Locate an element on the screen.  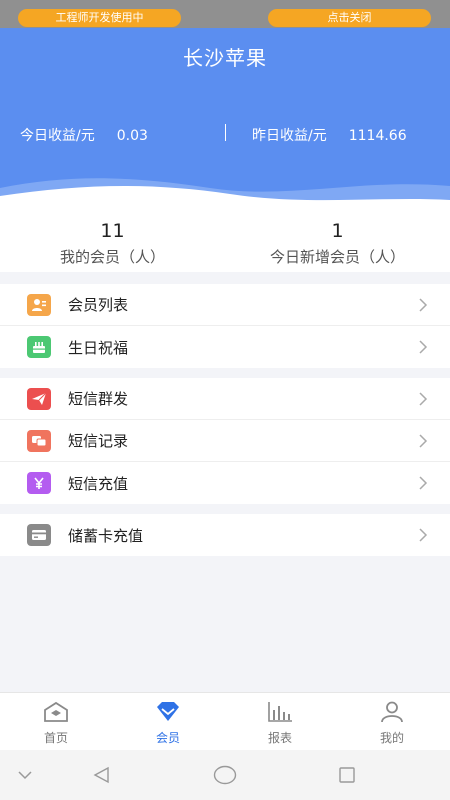
recent-apps-square-icon is located at coordinates (347, 775).